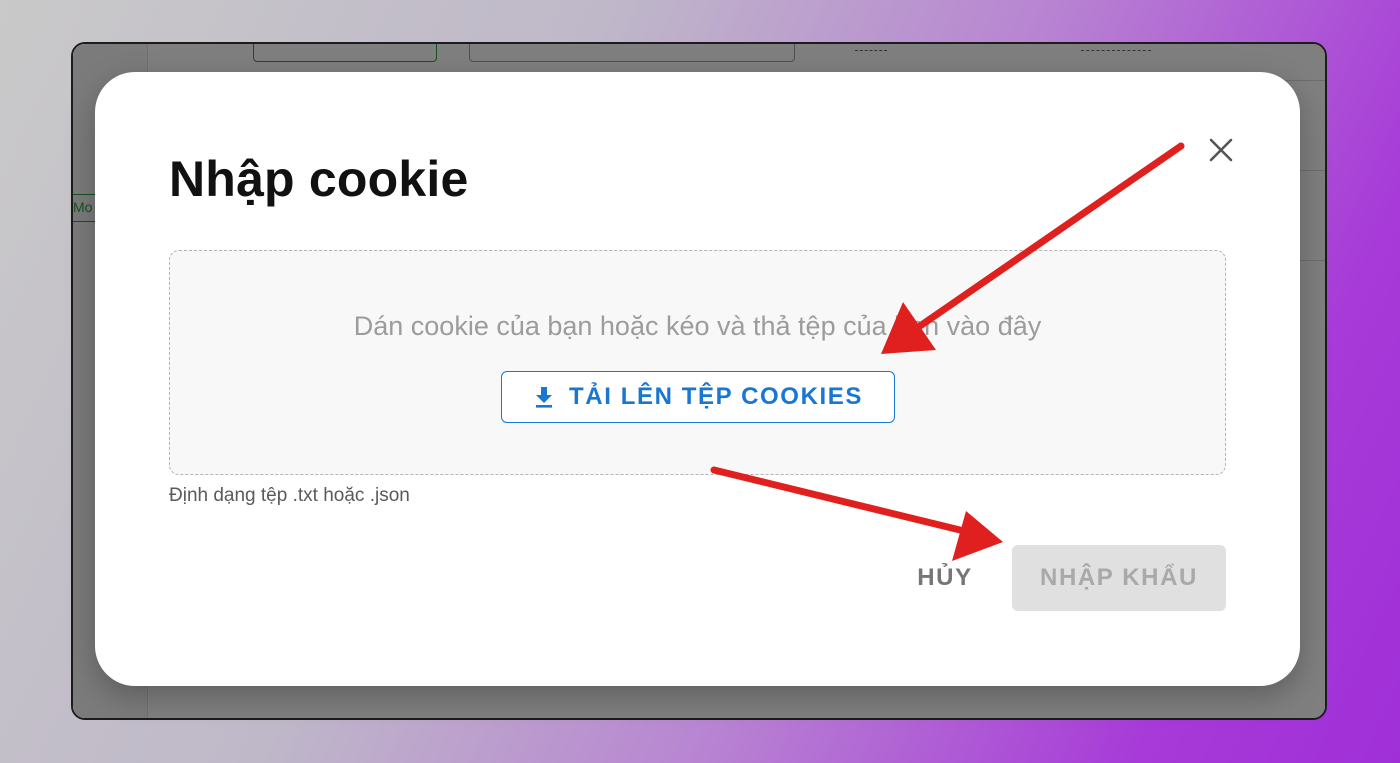  I want to click on close-icon, so click(1221, 150).